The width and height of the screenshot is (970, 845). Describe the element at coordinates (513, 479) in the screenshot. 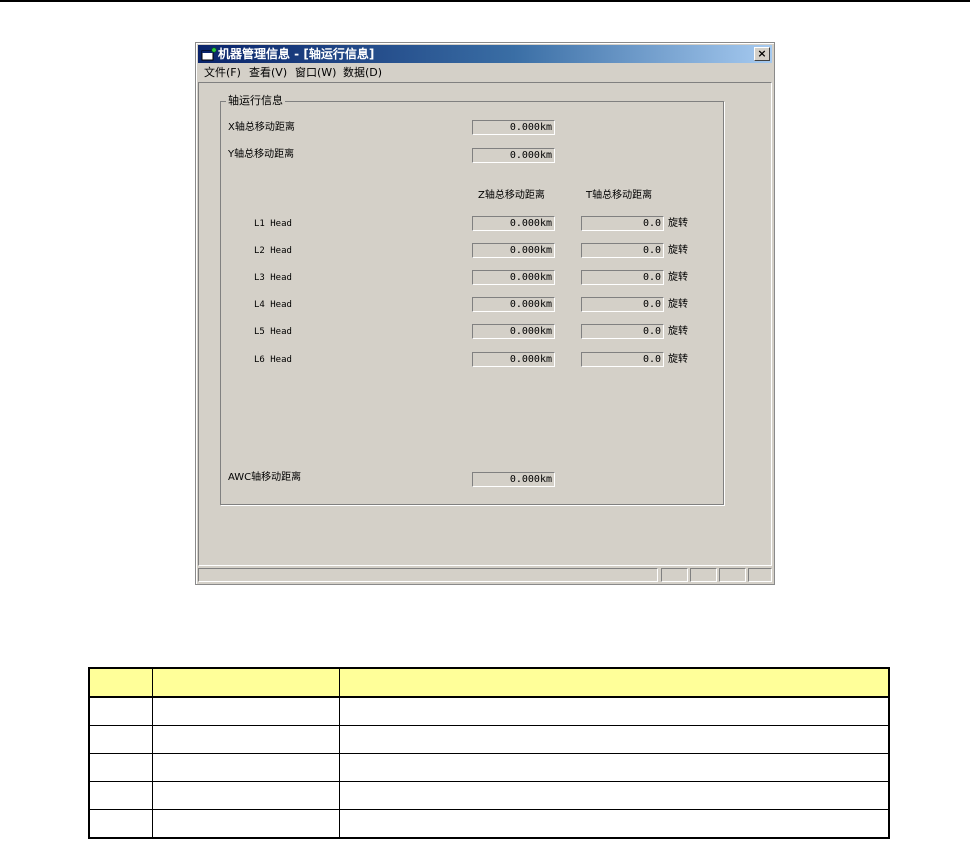

I see `awc-axis-value: 0.000km` at that location.